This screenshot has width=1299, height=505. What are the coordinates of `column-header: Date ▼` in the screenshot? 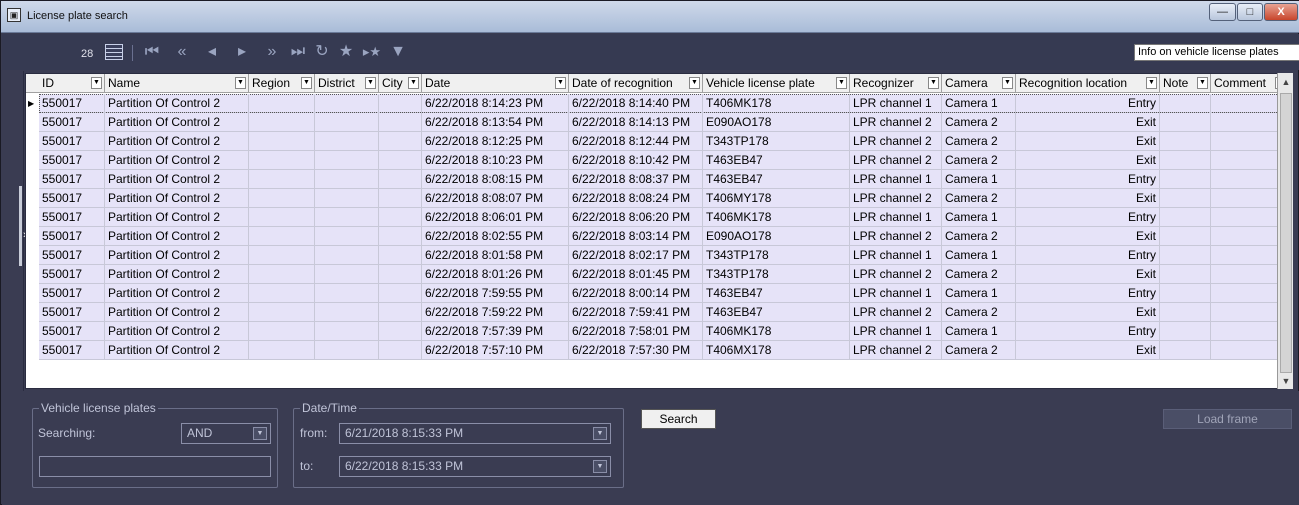 It's located at (495, 83).